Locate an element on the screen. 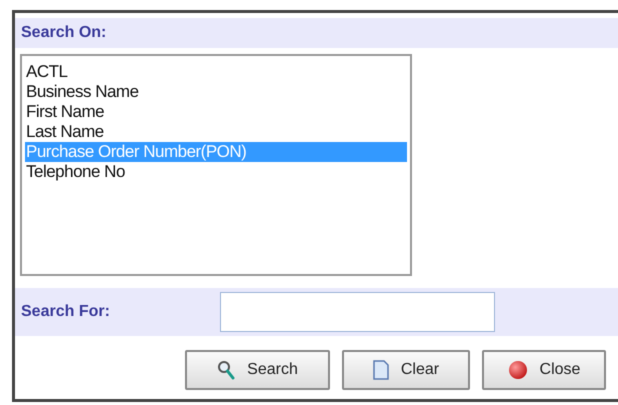 Image resolution: width=618 pixels, height=405 pixels. close-button: Close is located at coordinates (544, 370).